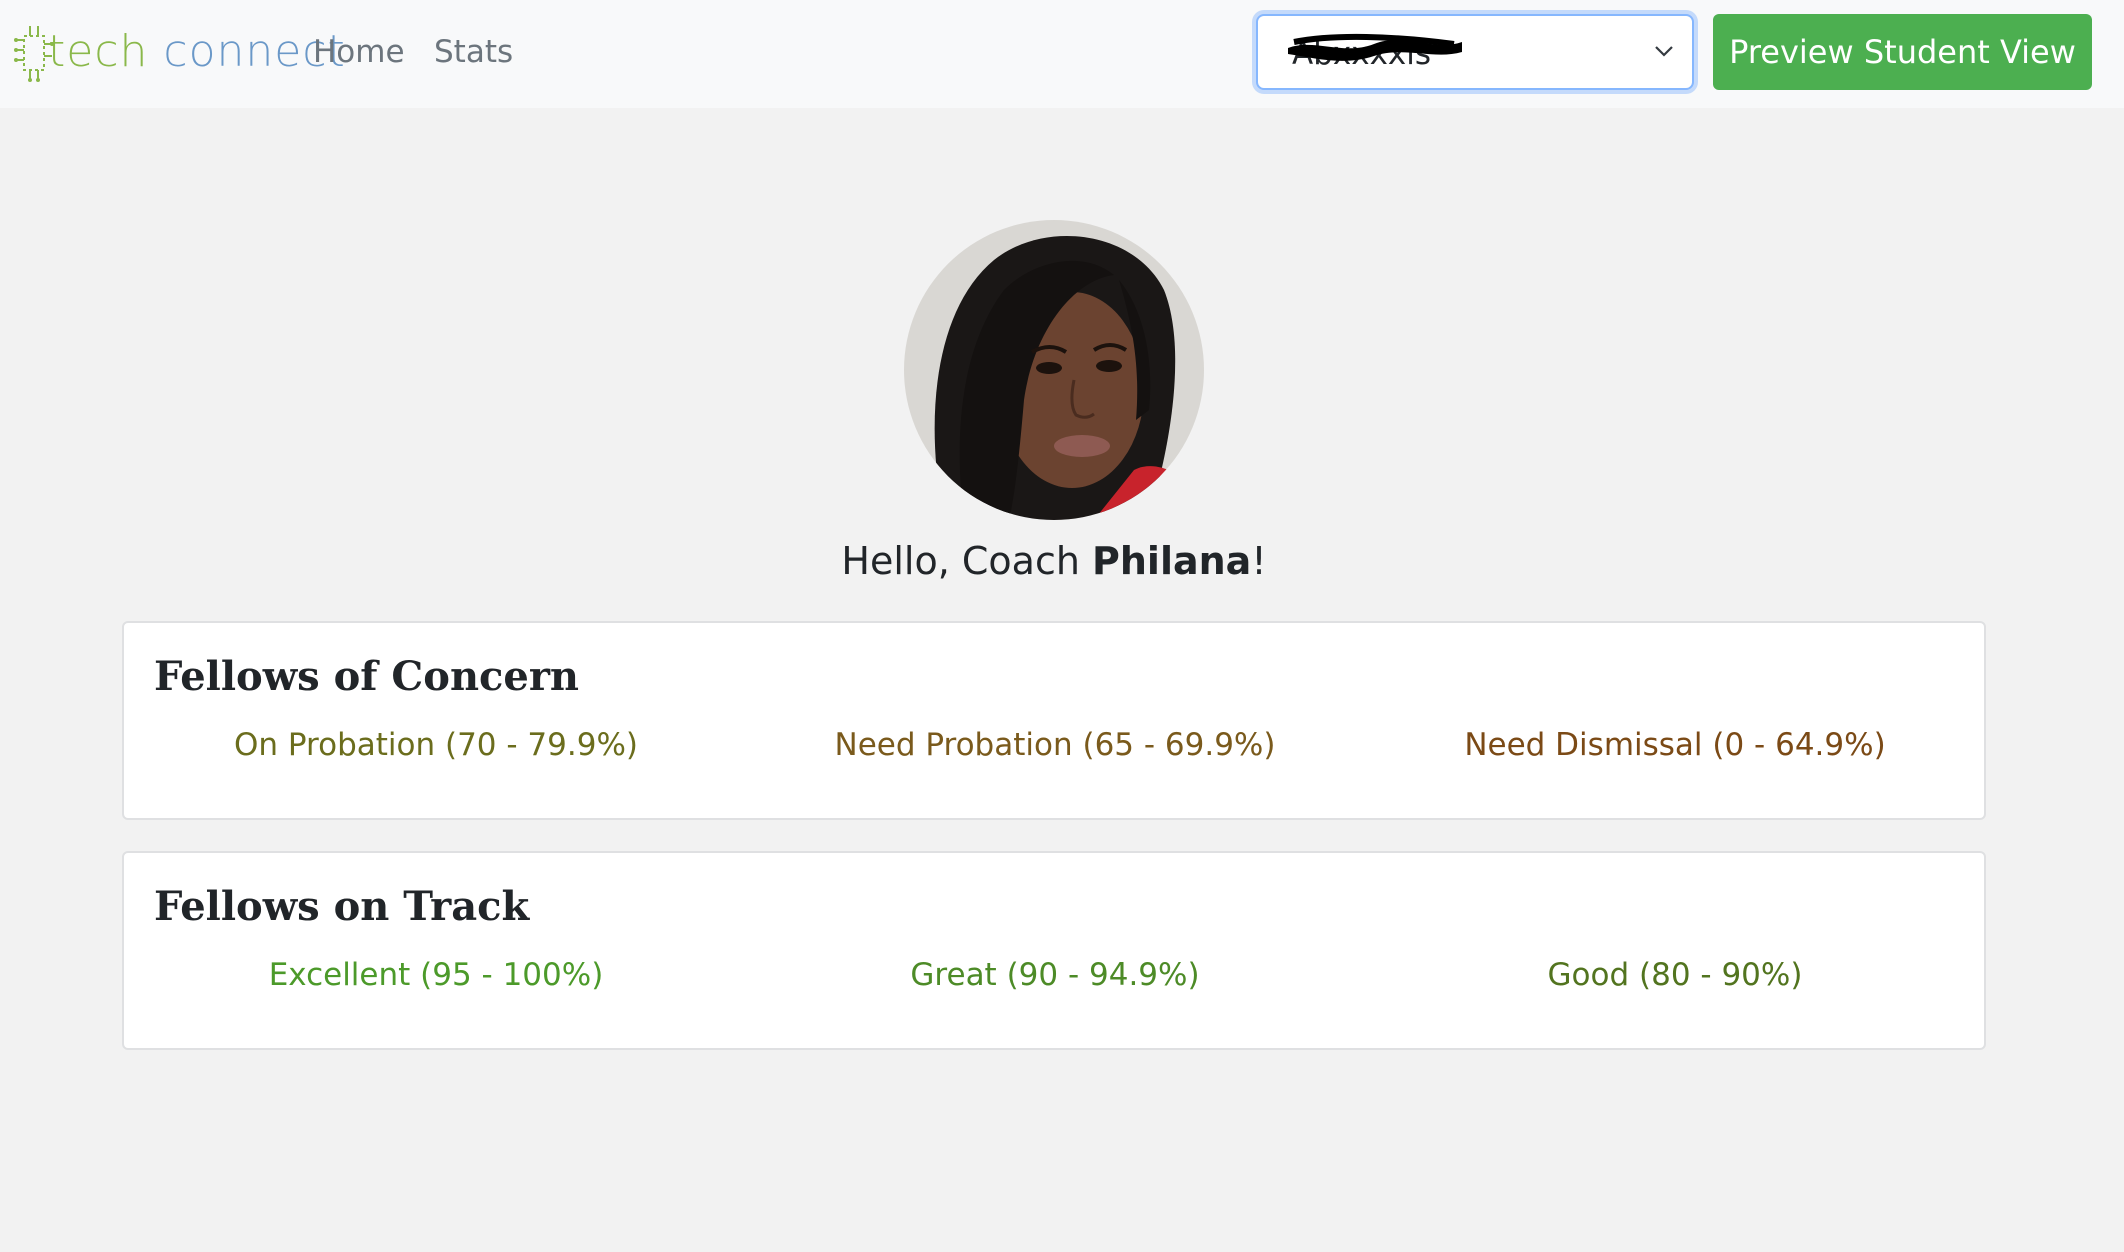 Image resolution: width=2124 pixels, height=1252 pixels. I want to click on need-probation-link: Need Probation (65 - 69.9%), so click(1055, 745).